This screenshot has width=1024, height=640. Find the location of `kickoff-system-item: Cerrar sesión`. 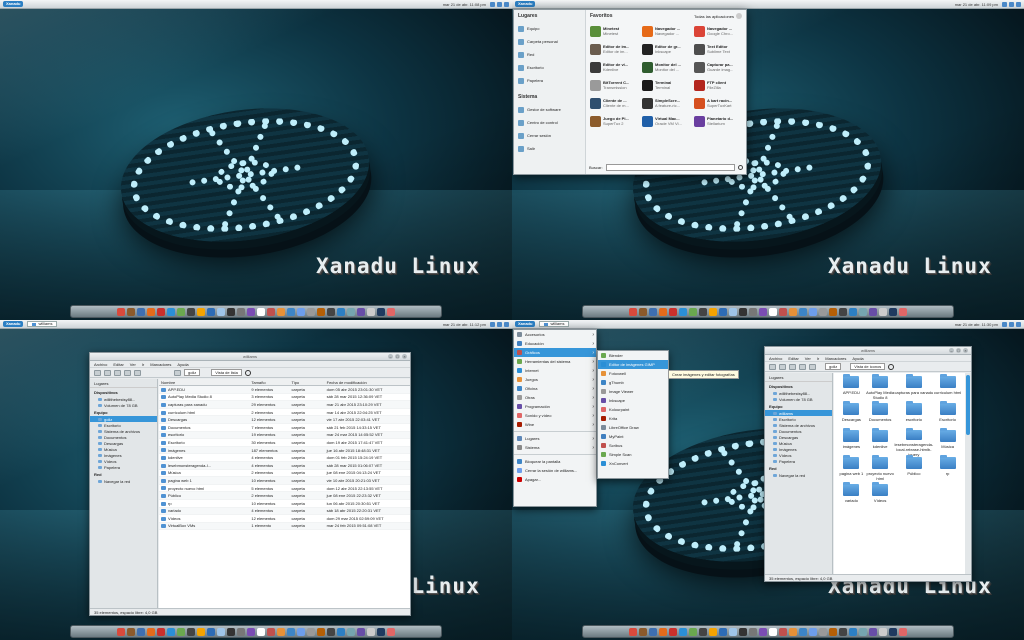

kickoff-system-item: Cerrar sesión is located at coordinates (549, 135).